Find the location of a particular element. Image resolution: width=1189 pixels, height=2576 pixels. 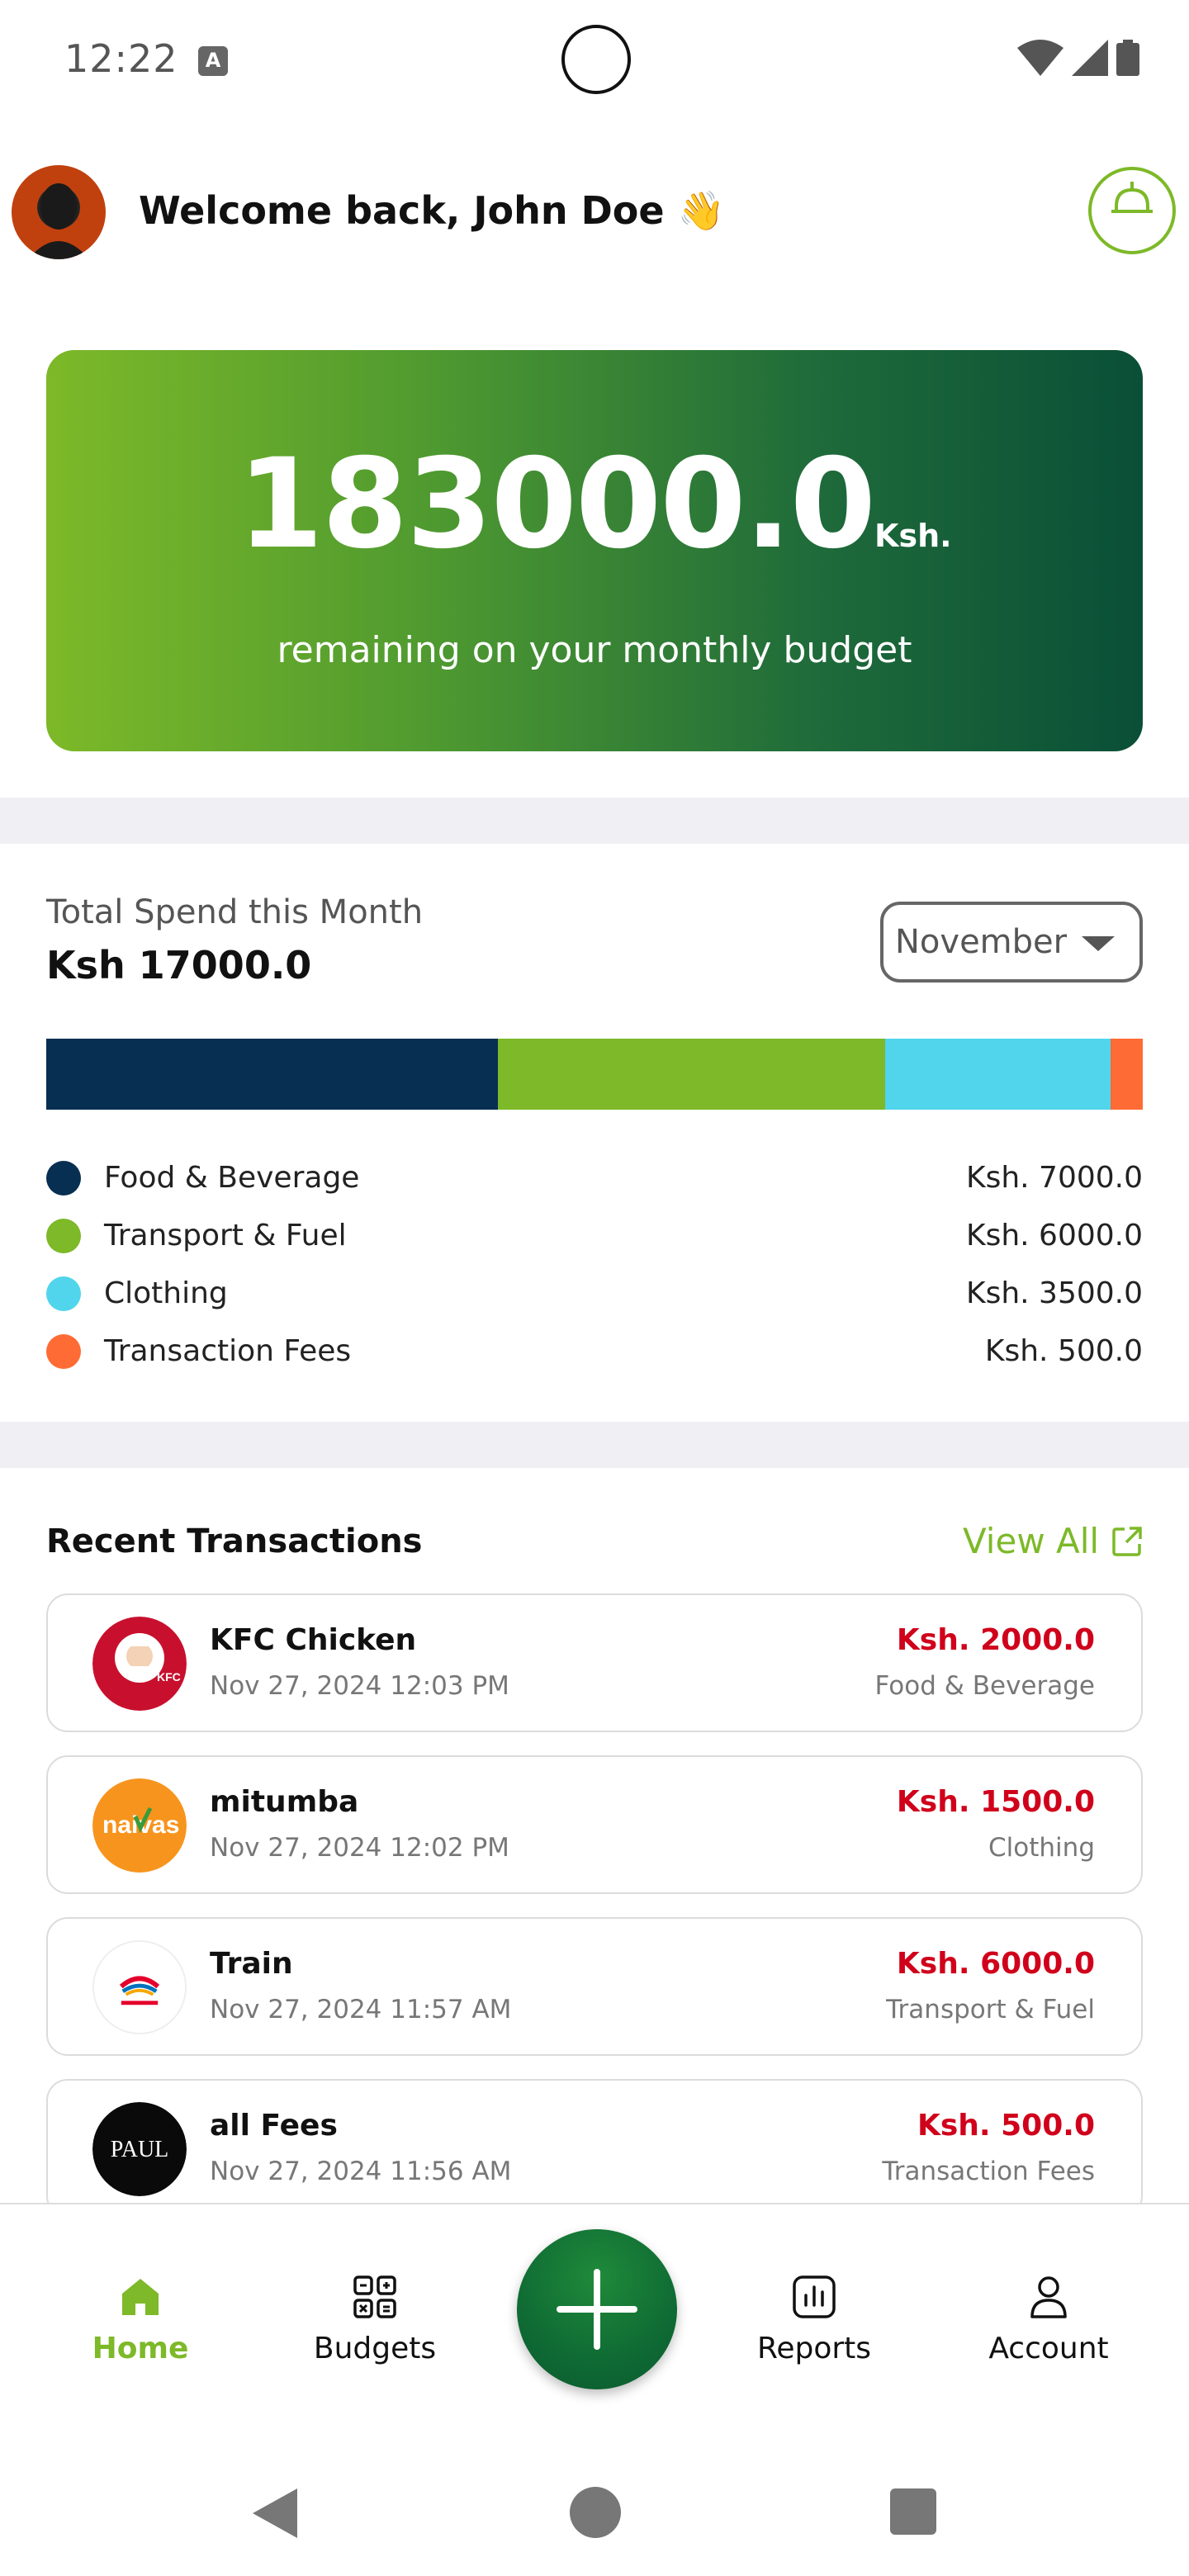

recents-square-icon is located at coordinates (913, 2511).